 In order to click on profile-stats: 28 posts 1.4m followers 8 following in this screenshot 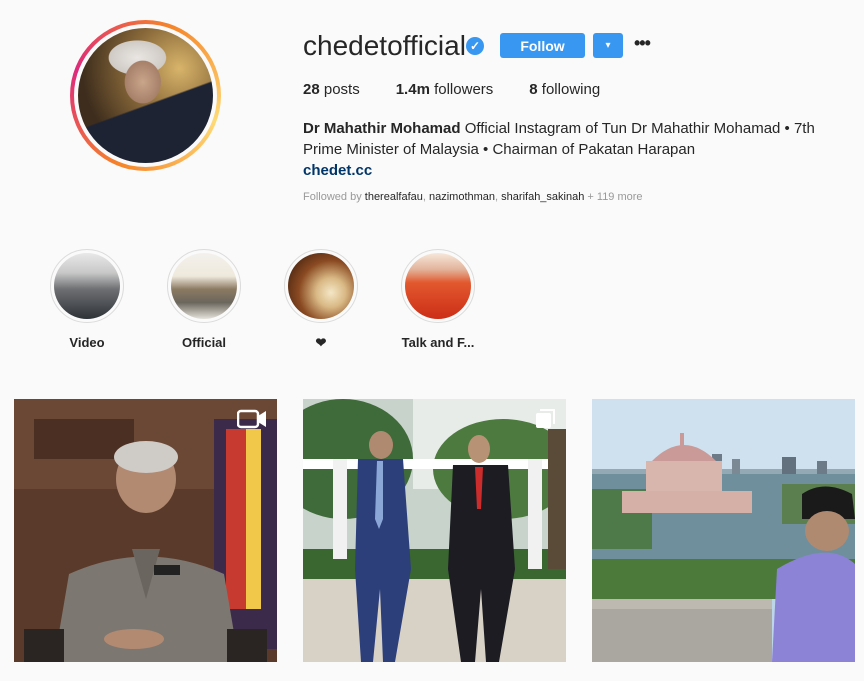, I will do `click(451, 89)`.